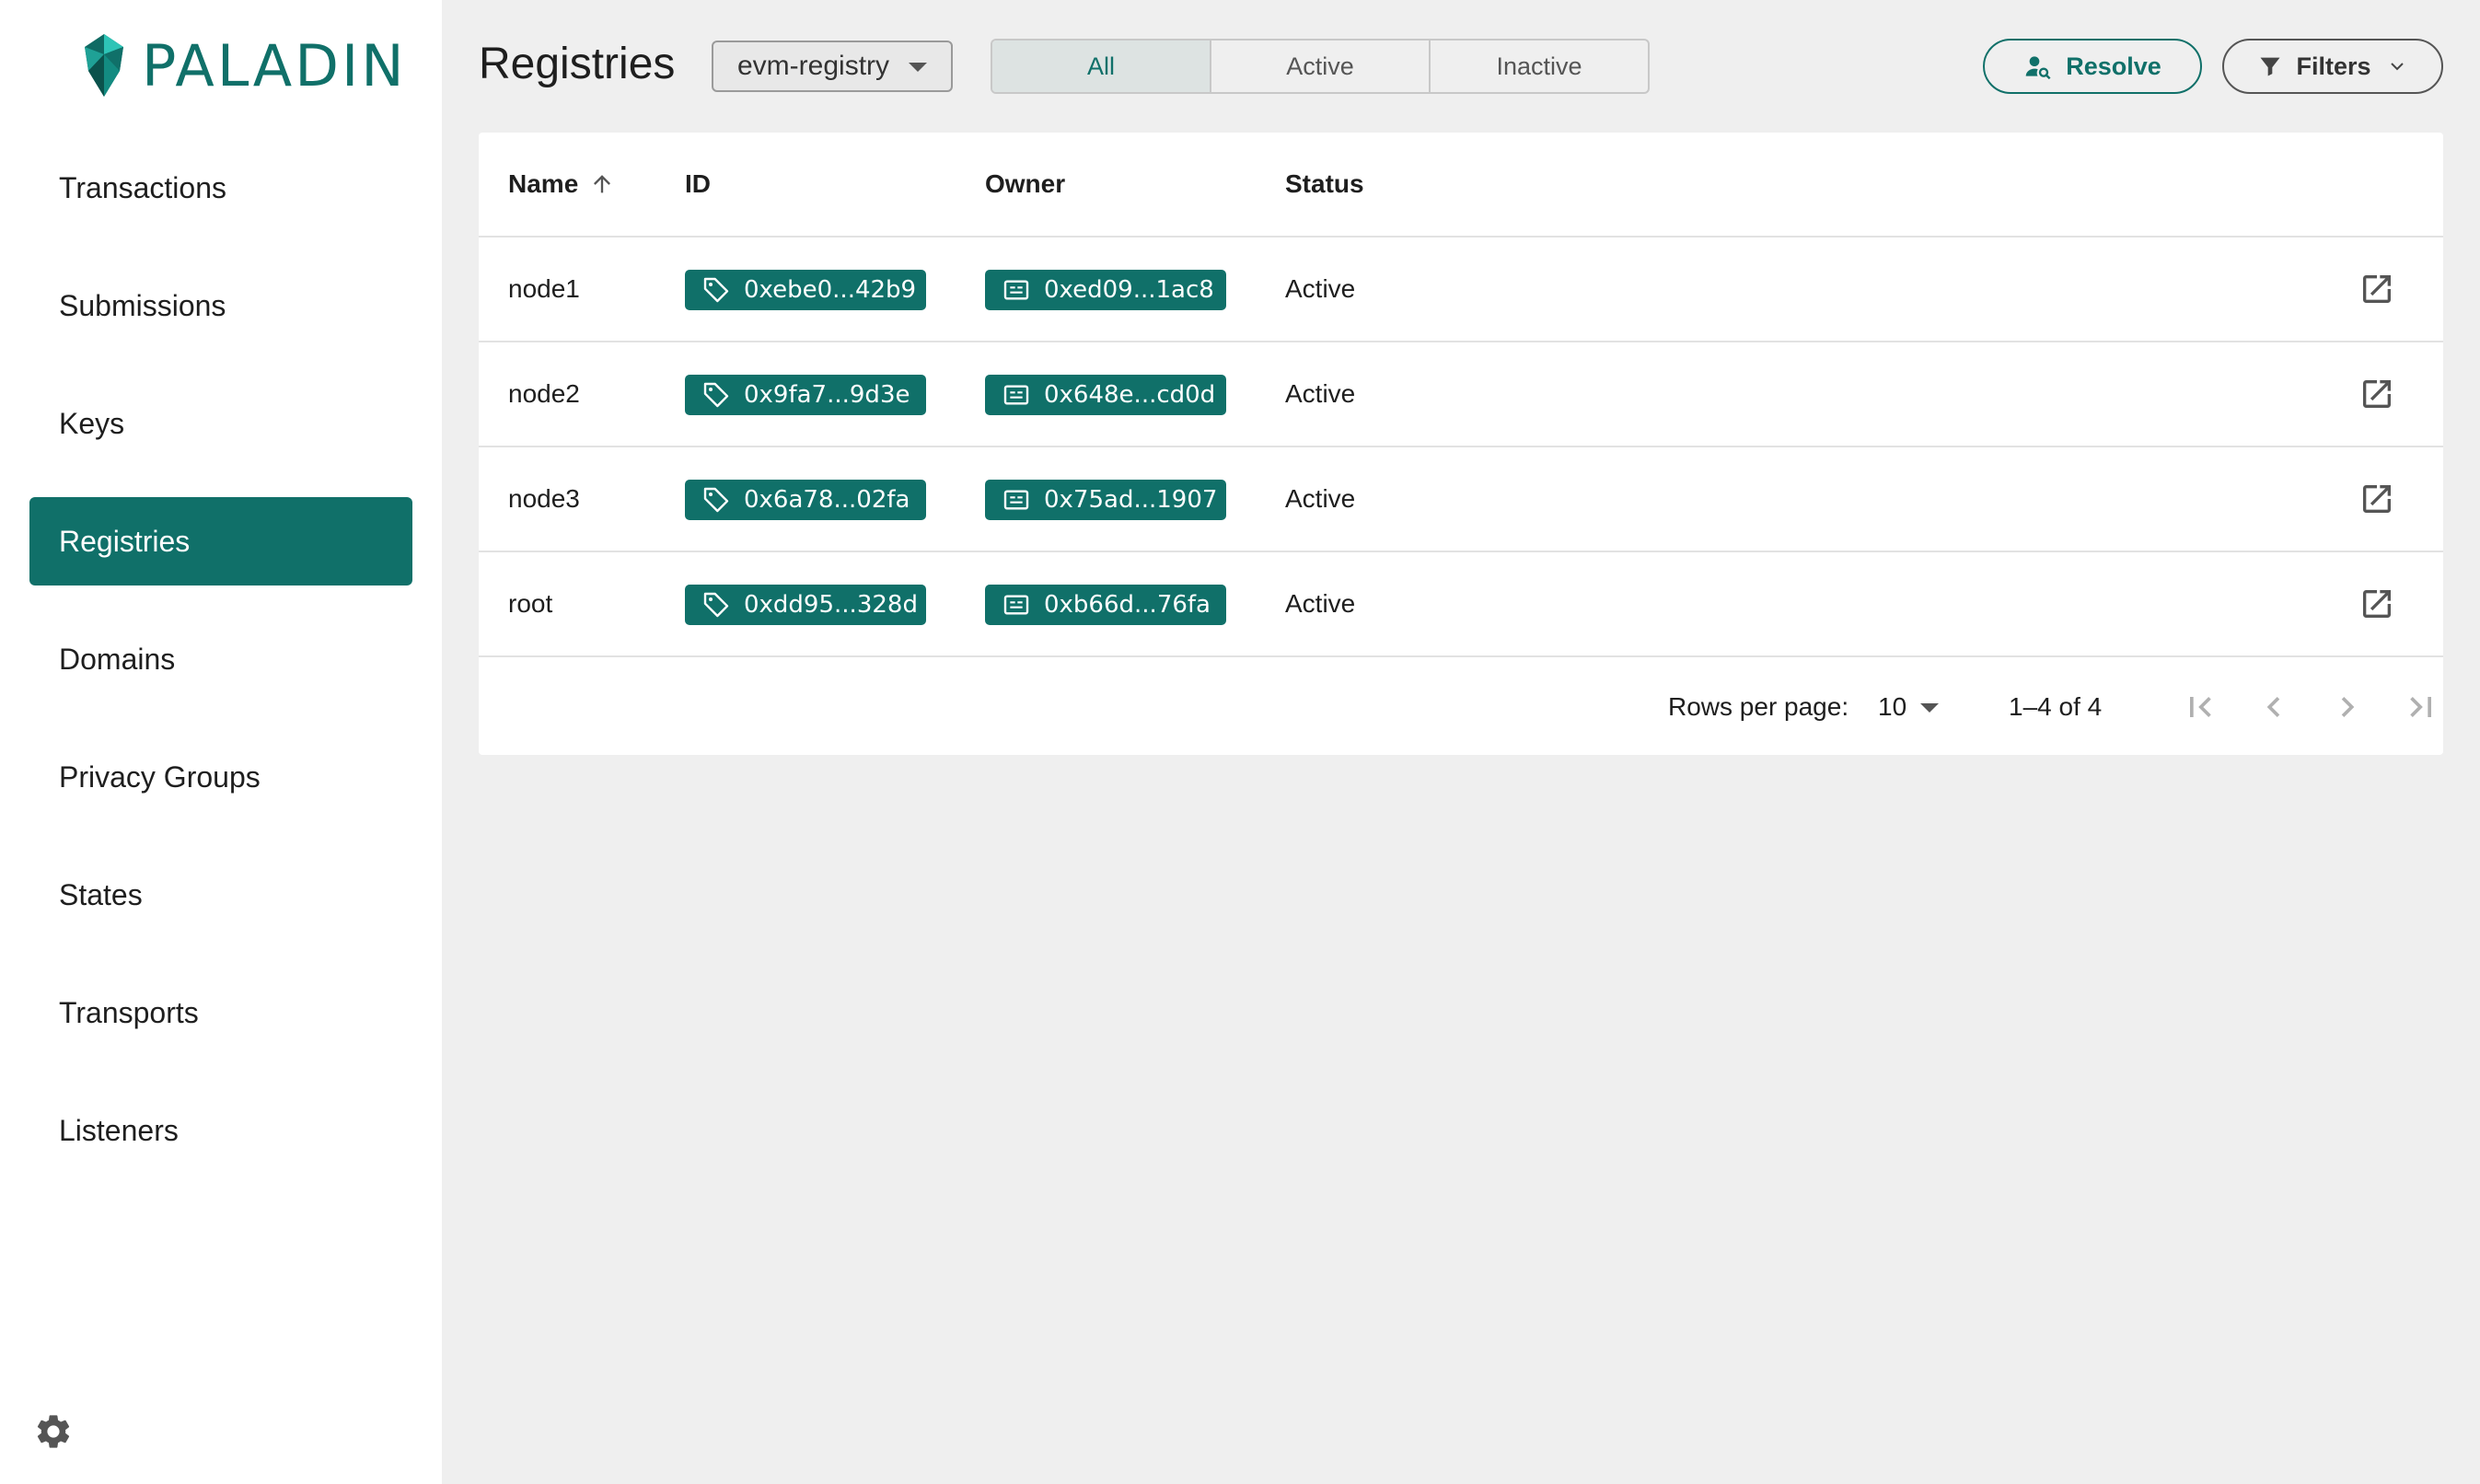 This screenshot has width=2480, height=1484. I want to click on id-chip: 0x6a78...02fa, so click(805, 500).